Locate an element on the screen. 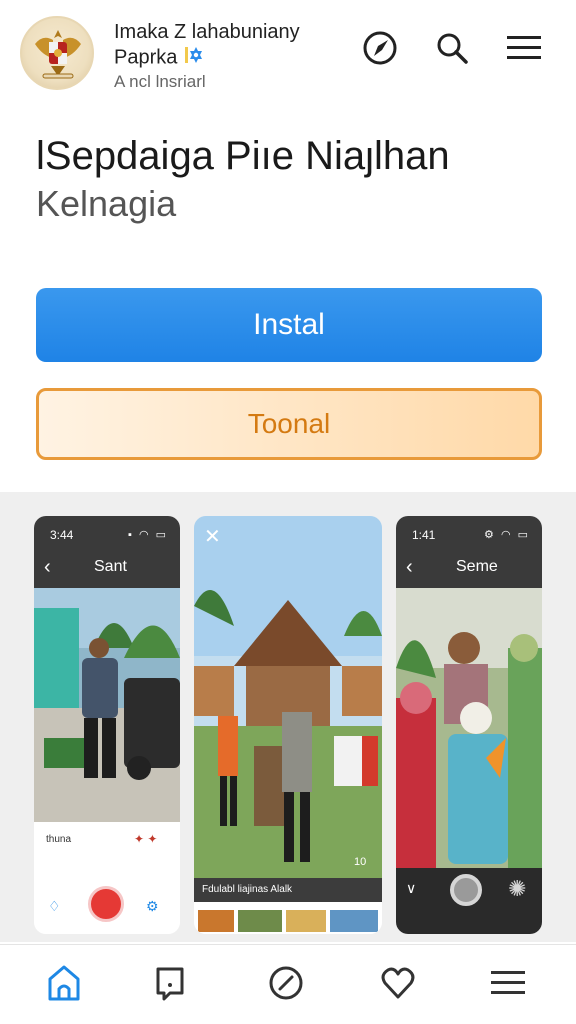 This screenshot has height=1024, width=576. screenshot-1-caption: thuna is located at coordinates (59, 839).